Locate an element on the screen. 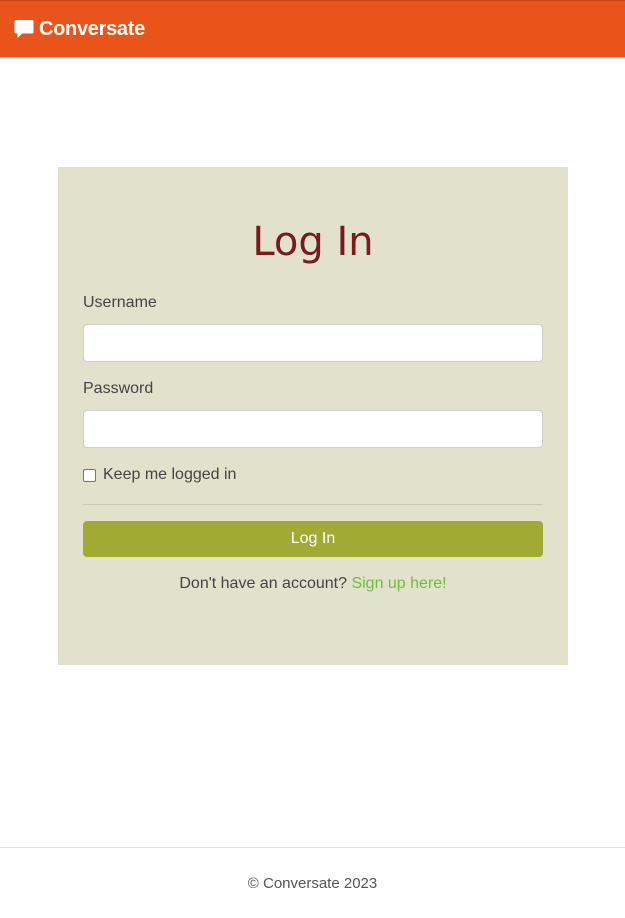  speech-bubble-icon is located at coordinates (24, 29).